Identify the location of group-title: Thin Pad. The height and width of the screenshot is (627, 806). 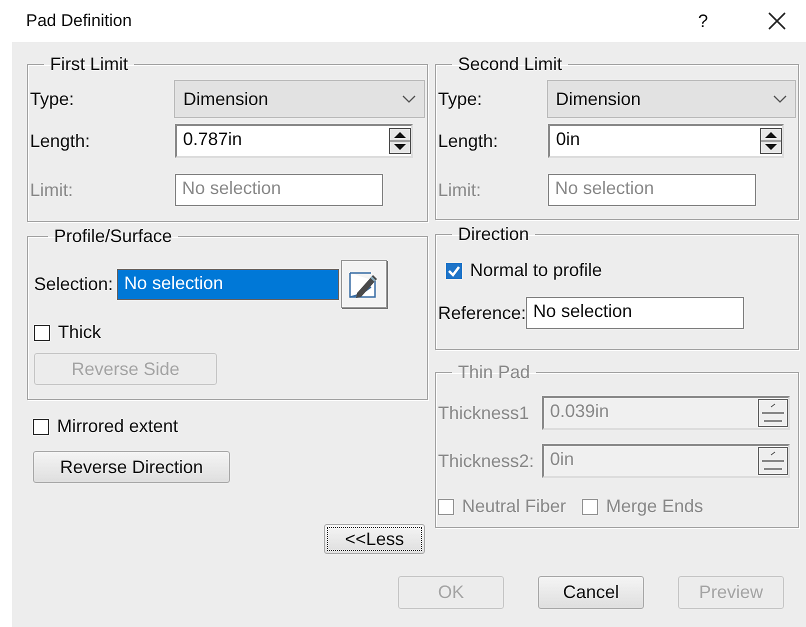
(494, 372).